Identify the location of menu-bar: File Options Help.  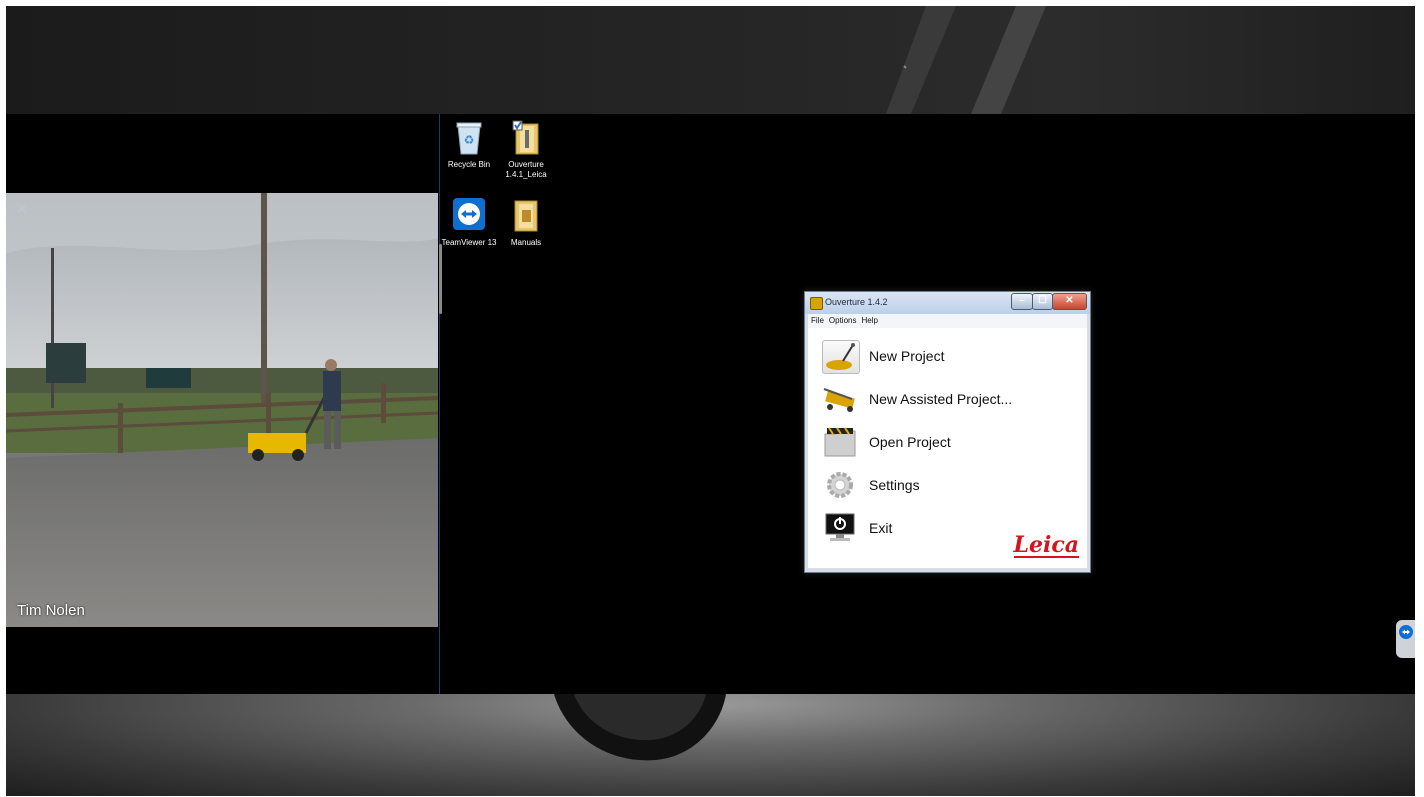
(947, 321).